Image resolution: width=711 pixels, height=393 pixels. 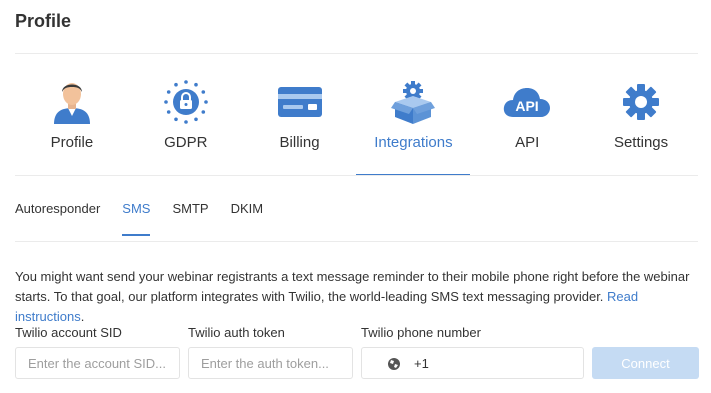 What do you see at coordinates (518, 363) in the screenshot?
I see `phone-number-input` at bounding box center [518, 363].